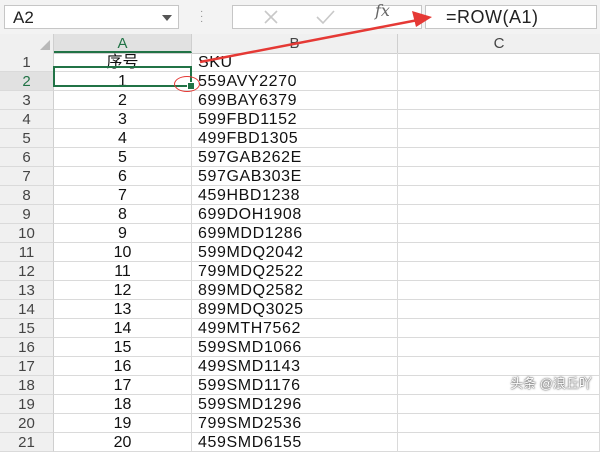 This screenshot has height=452, width=600. Describe the element at coordinates (295, 385) in the screenshot. I see `cell-b: 599SMD1176` at that location.